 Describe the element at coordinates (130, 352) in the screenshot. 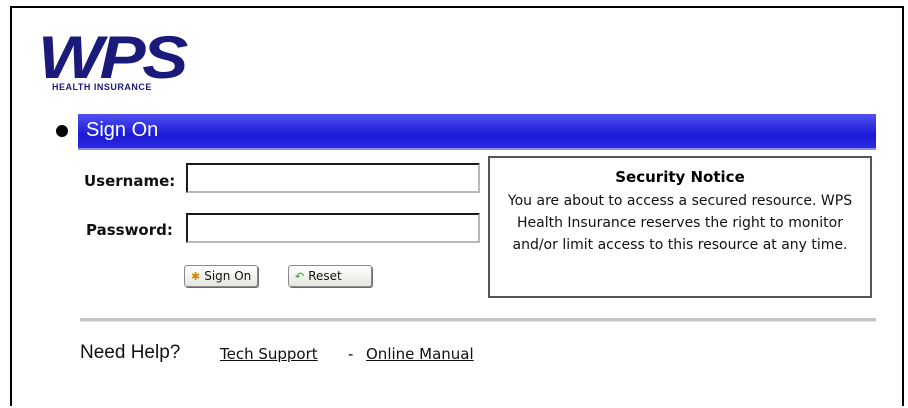

I see `need-help-label: Need Help?` at that location.